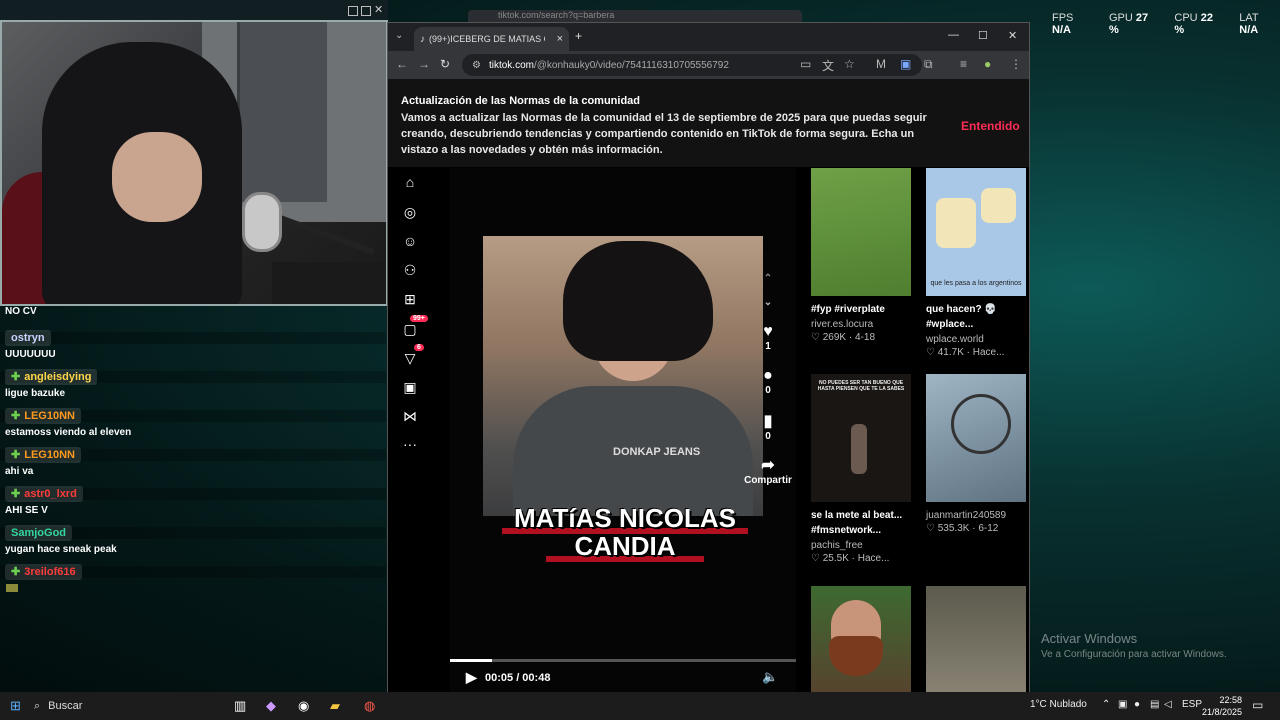  What do you see at coordinates (881, 64) in the screenshot?
I see `extension-m-icon: M` at bounding box center [881, 64].